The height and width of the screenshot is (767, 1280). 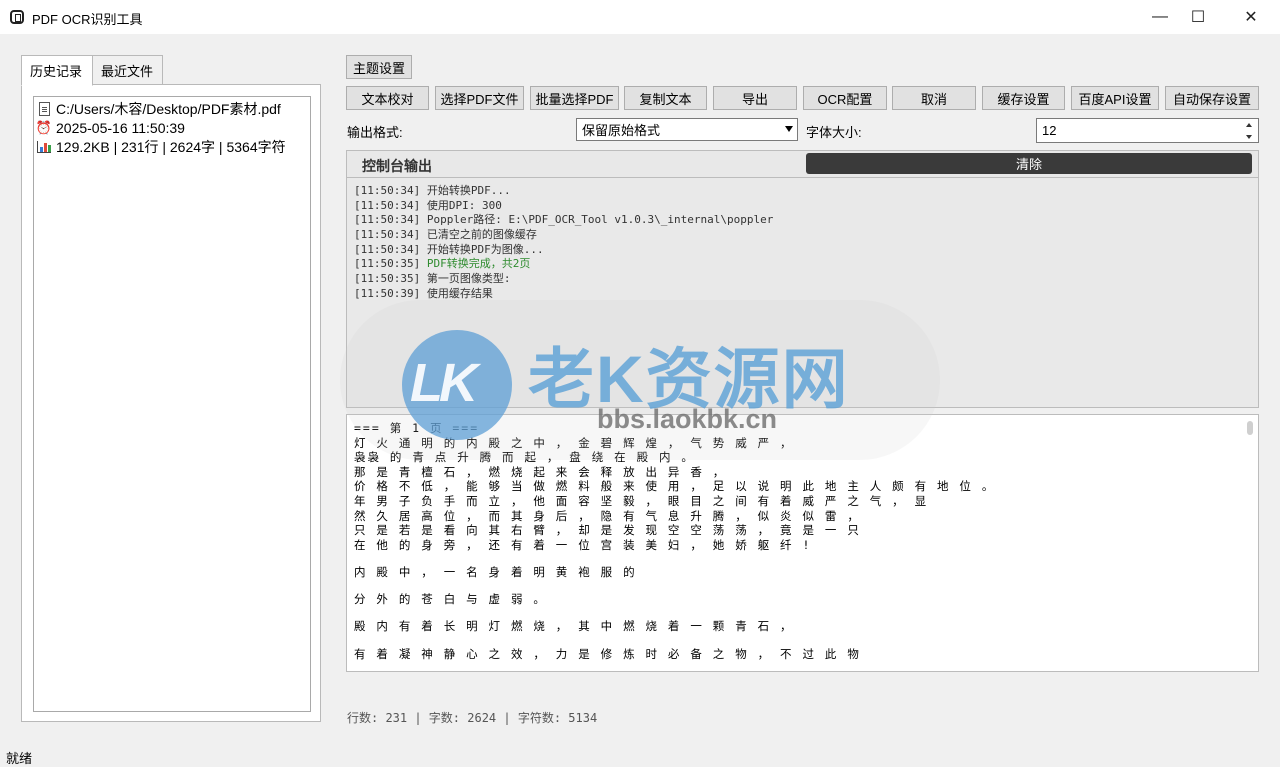 I want to click on spin-down-icon, so click(x=1249, y=136).